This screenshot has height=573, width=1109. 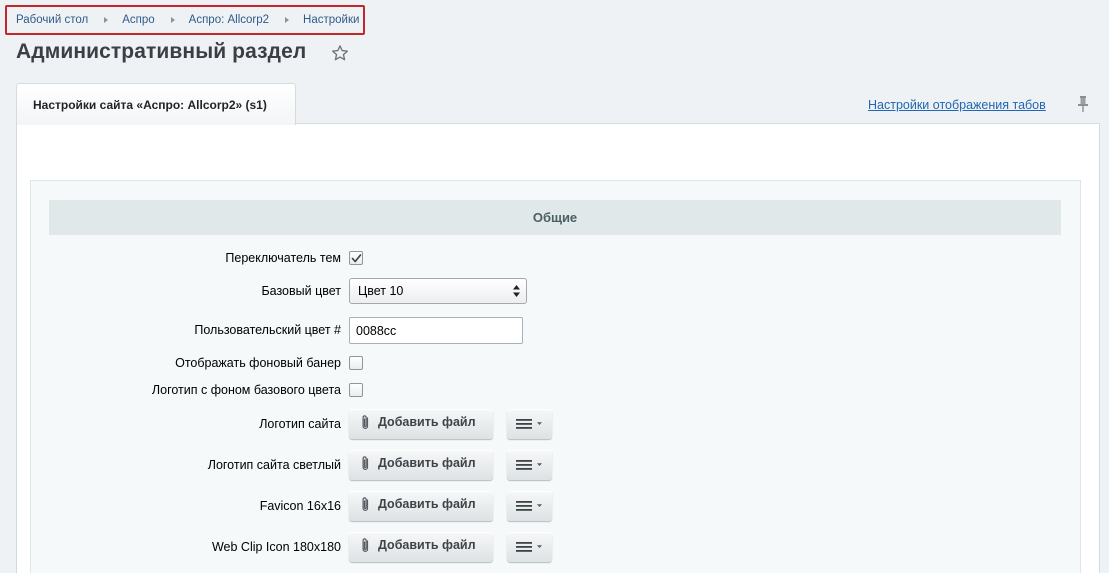 What do you see at coordinates (554, 547) in the screenshot?
I see `row-file-webclip: Web Clip Icon 180x180 Добавить файл` at bounding box center [554, 547].